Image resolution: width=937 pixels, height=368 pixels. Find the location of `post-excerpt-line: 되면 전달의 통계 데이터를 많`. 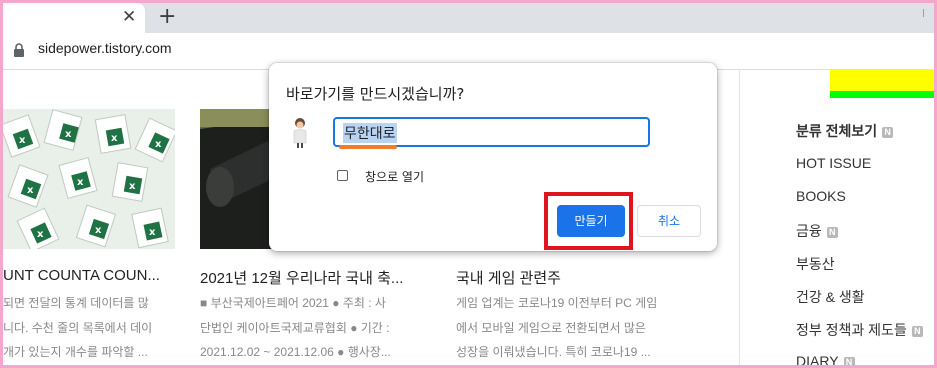

post-excerpt-line: 되면 전달의 통계 데이터를 많 is located at coordinates (76, 303).